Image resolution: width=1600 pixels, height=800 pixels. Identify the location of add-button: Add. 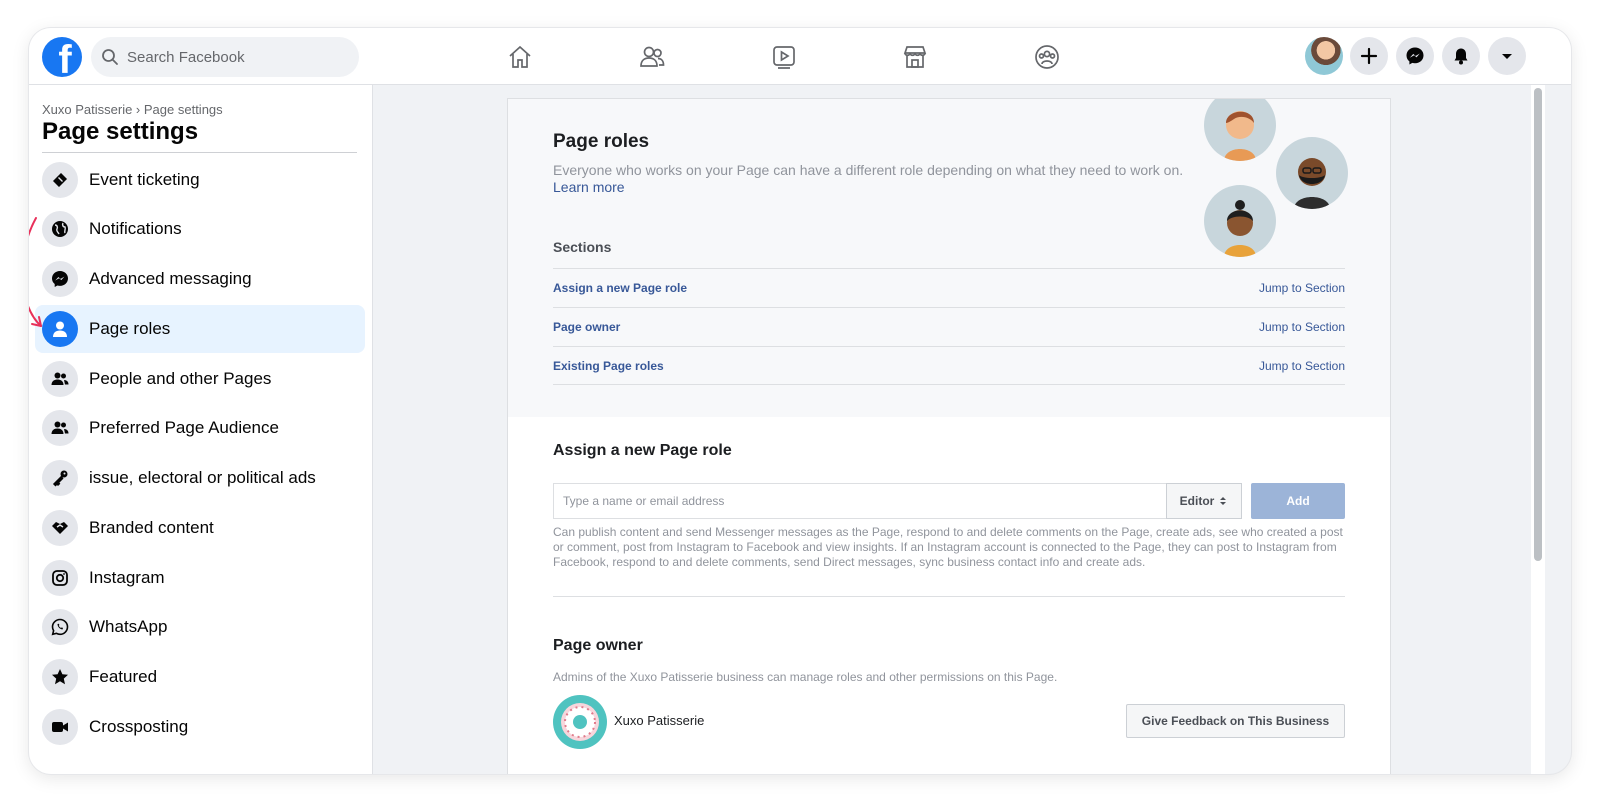
(1298, 501).